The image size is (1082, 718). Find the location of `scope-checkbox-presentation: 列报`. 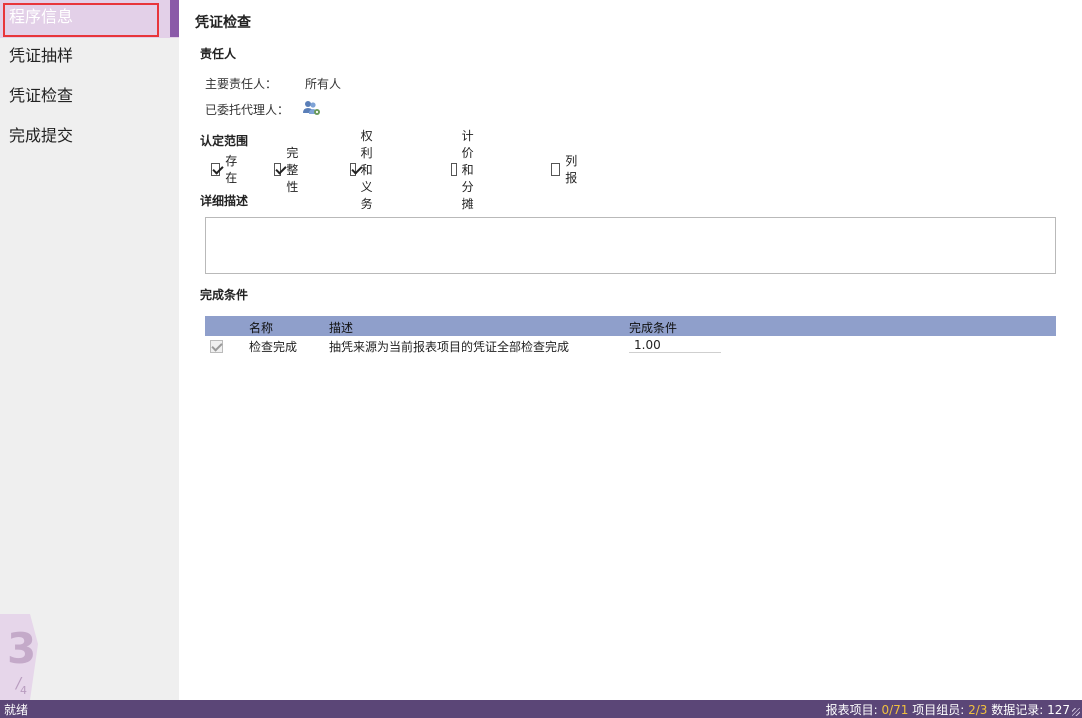

scope-checkbox-presentation: 列报 is located at coordinates (566, 169).